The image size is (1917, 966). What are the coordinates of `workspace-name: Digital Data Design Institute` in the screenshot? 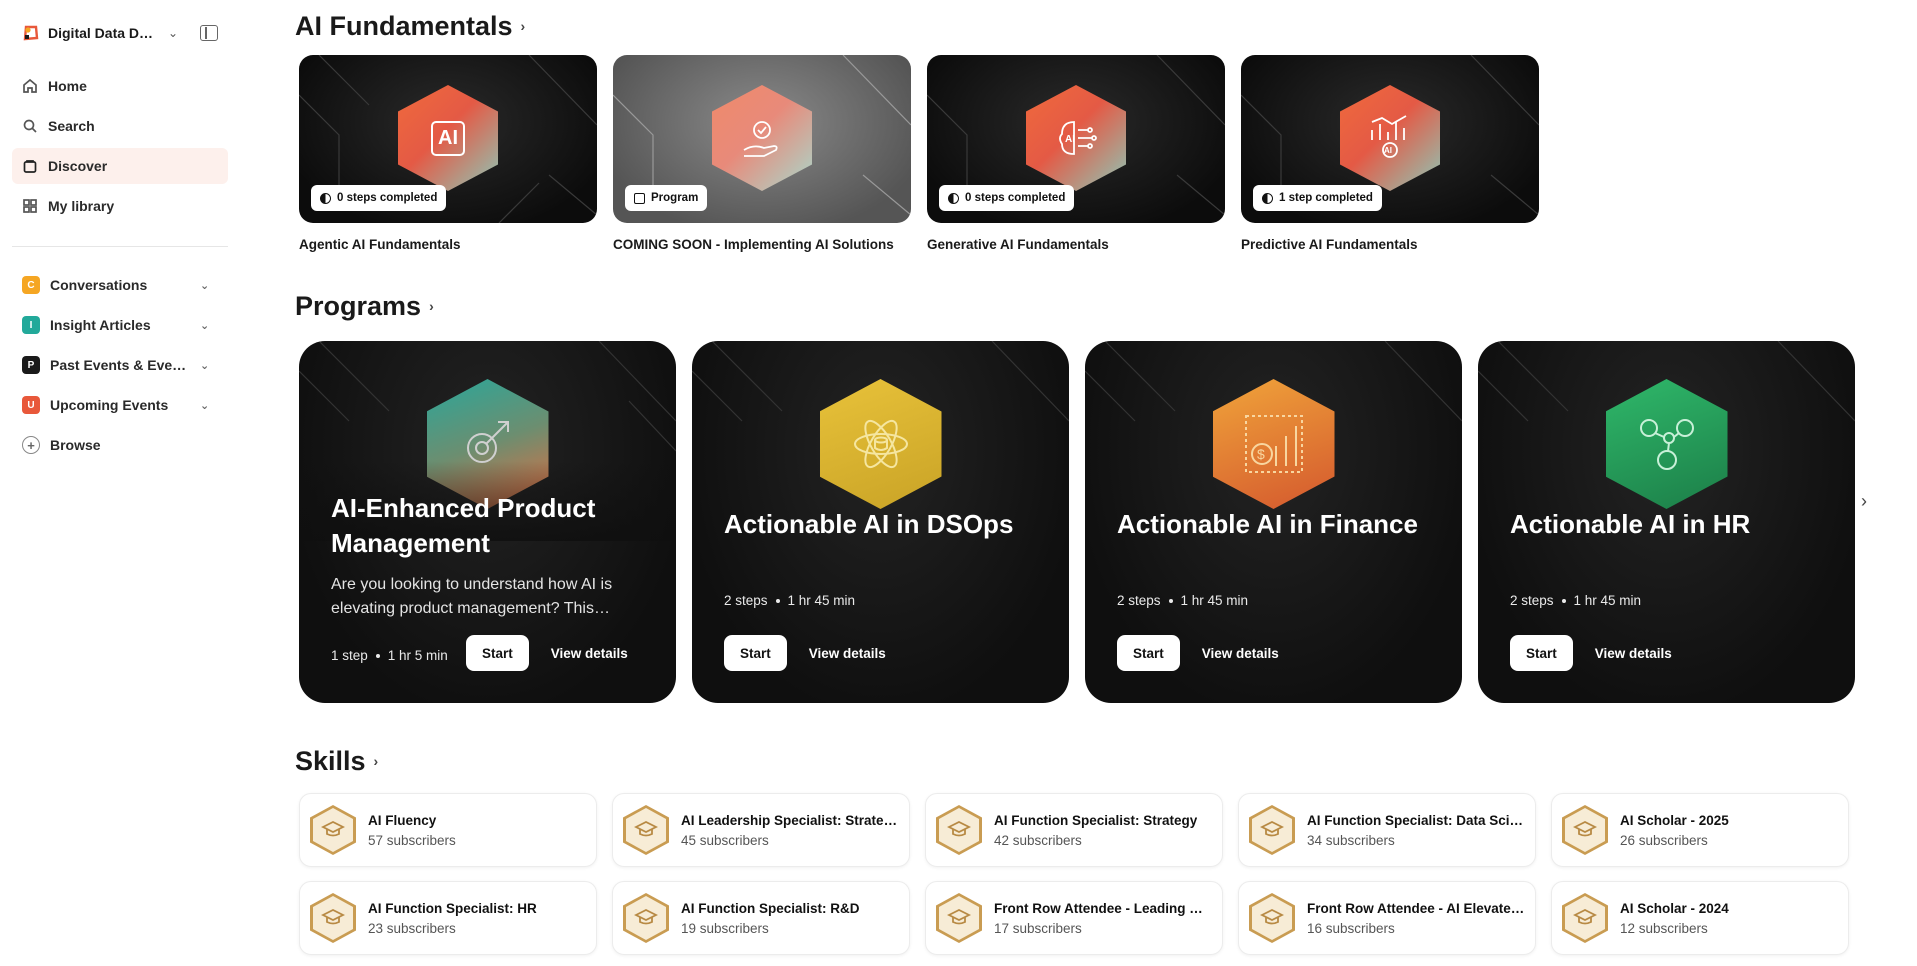 It's located at (104, 33).